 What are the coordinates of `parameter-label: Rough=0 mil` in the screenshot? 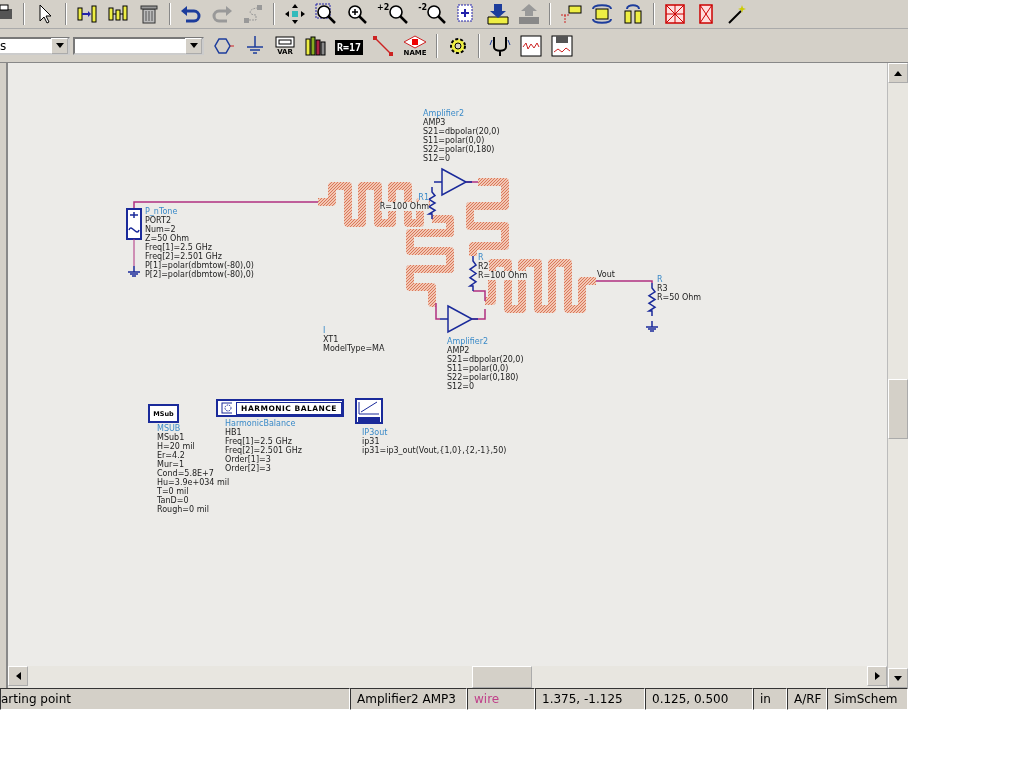 It's located at (183, 509).